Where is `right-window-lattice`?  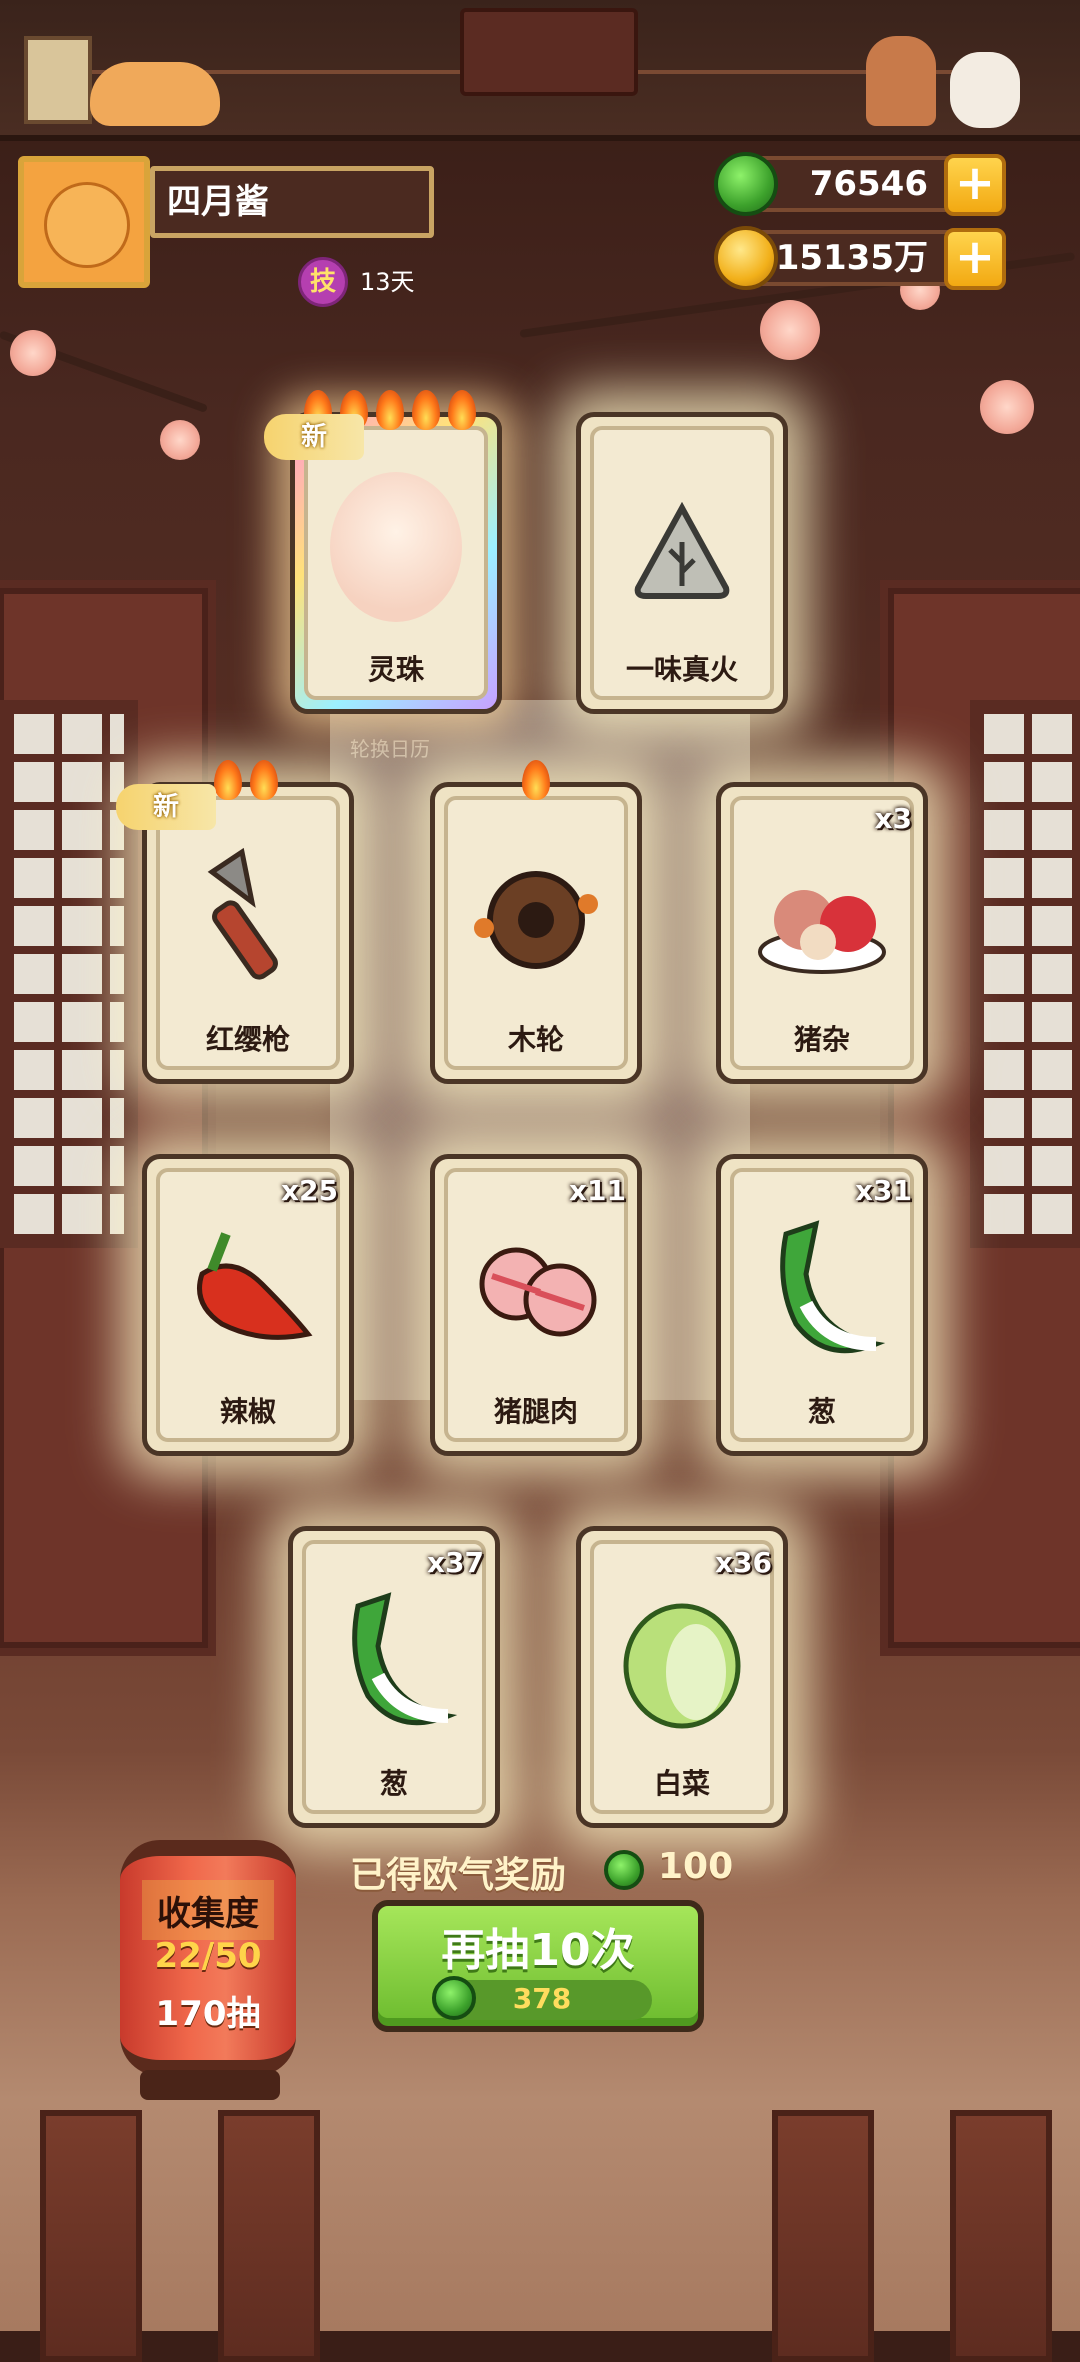
right-window-lattice is located at coordinates (1025, 974).